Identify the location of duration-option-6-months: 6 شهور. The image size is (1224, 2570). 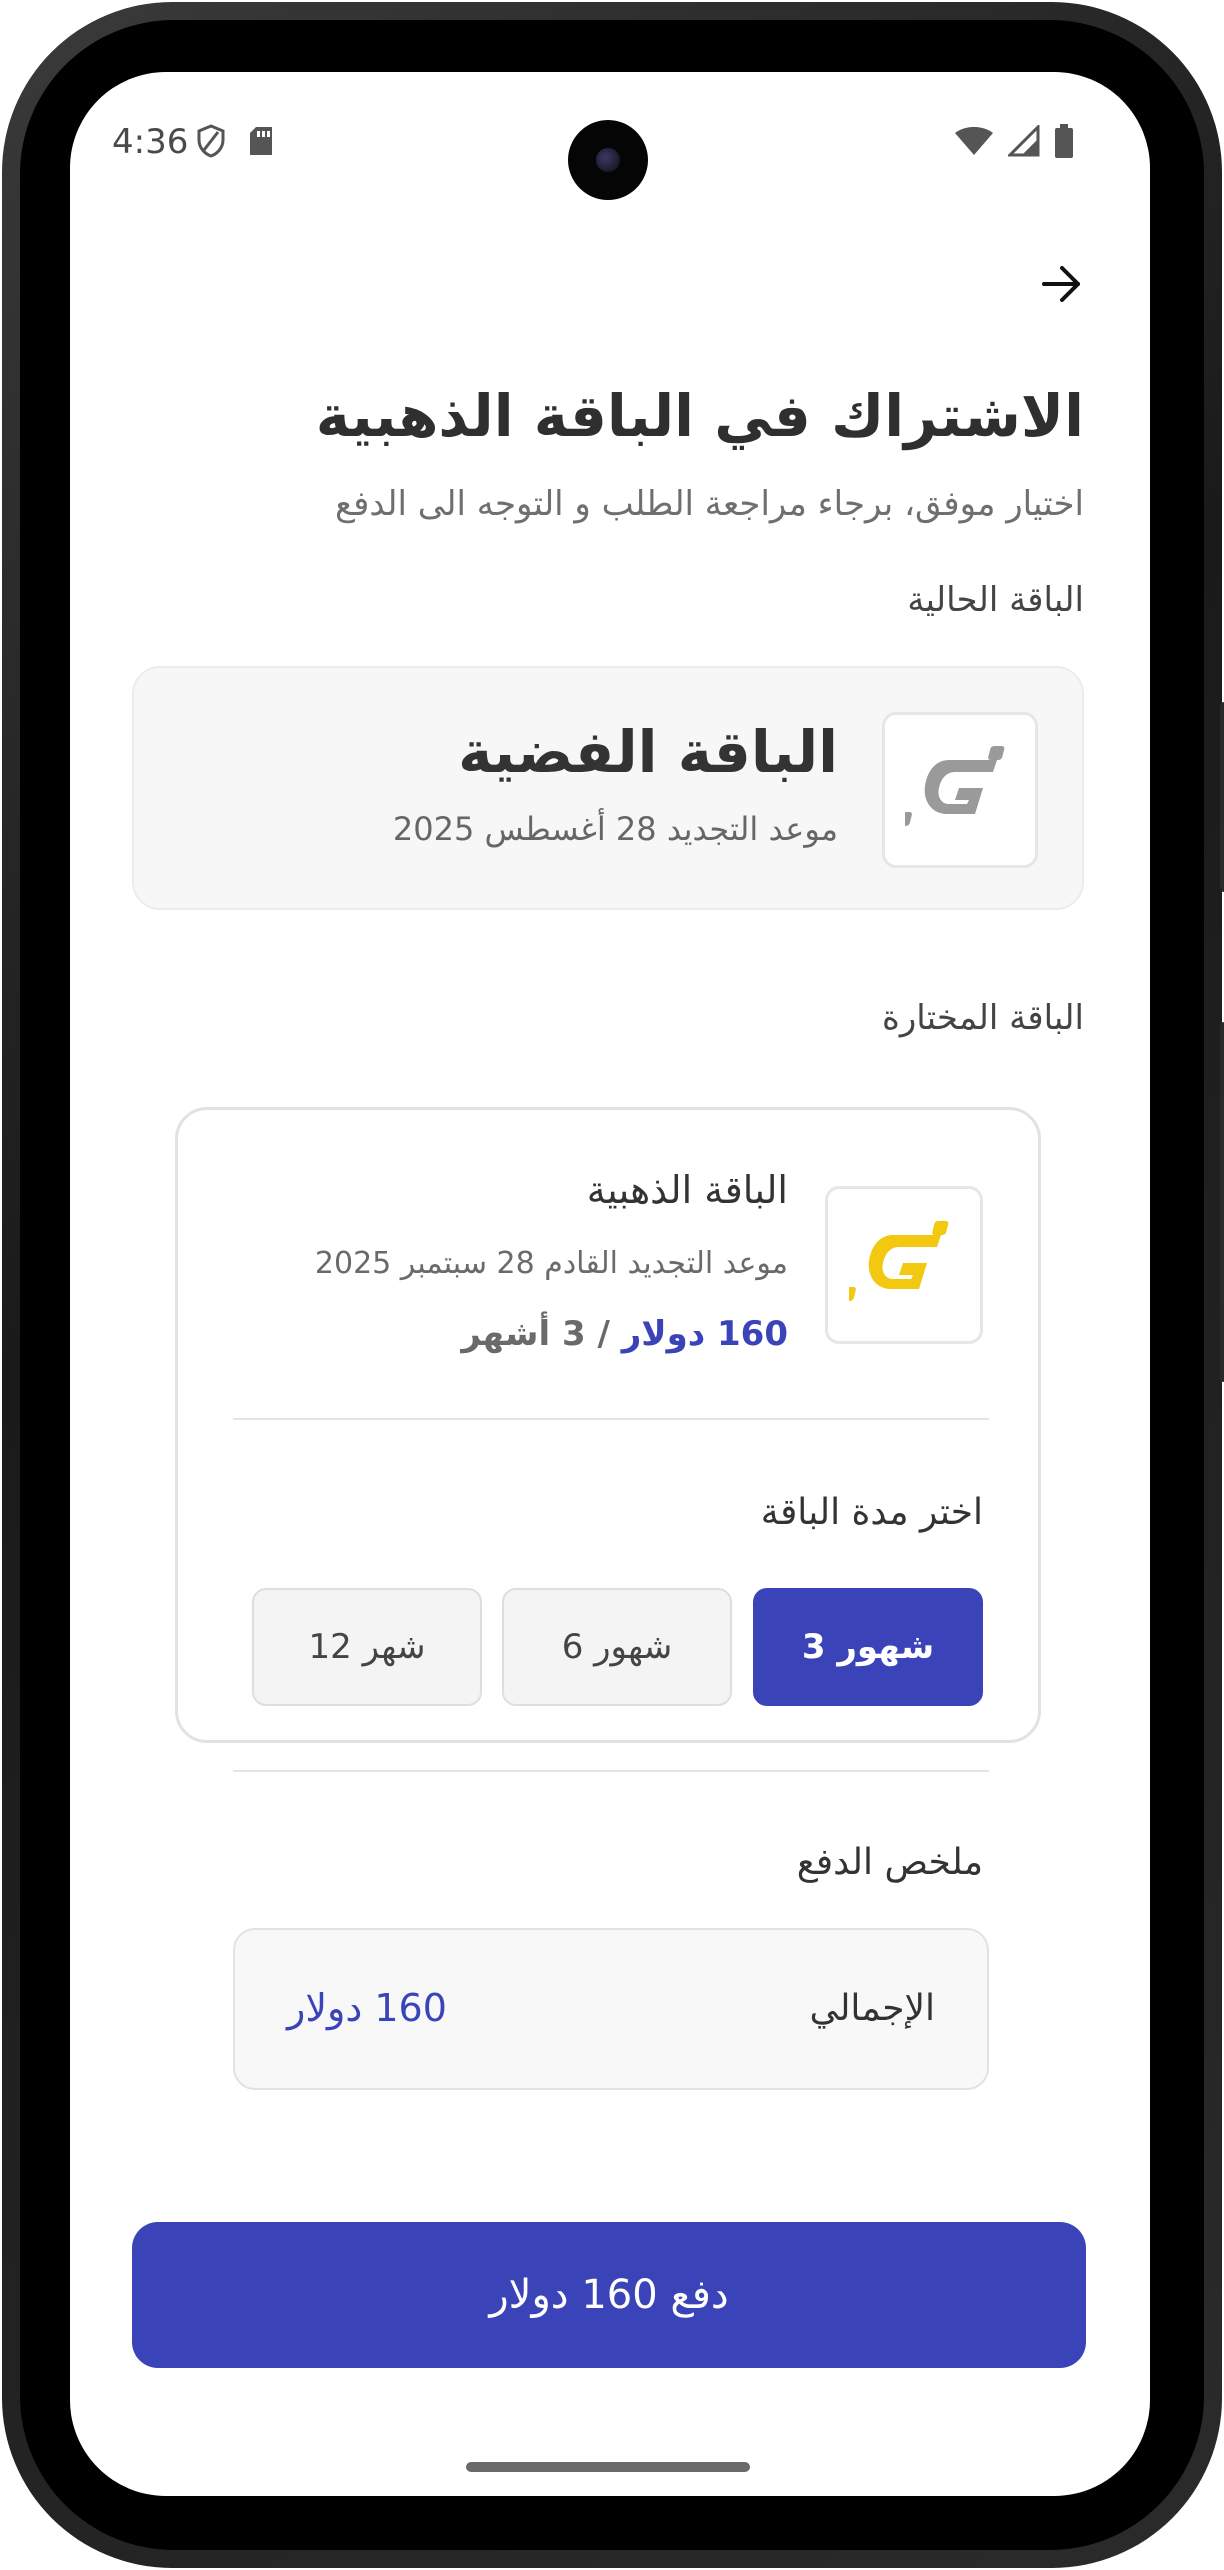
(617, 1647).